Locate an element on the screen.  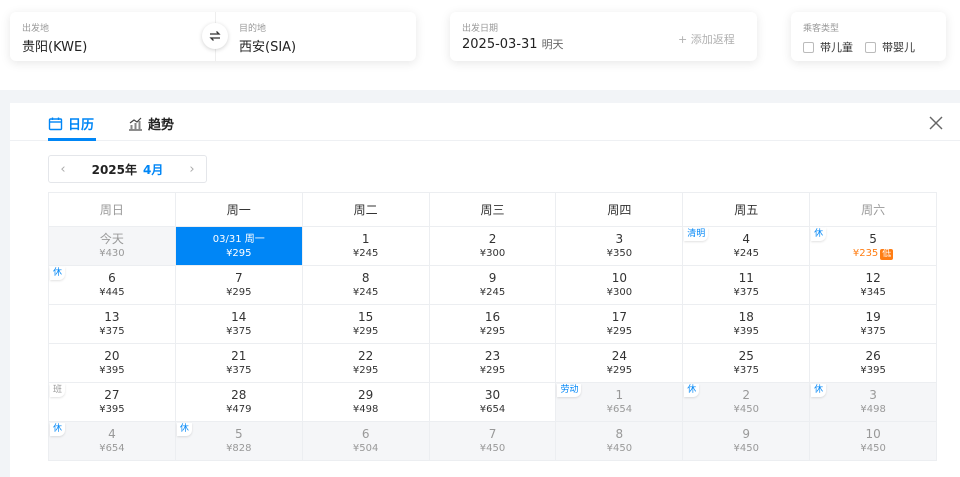
calendar-day-cell: 9 ¥245 is located at coordinates (493, 285).